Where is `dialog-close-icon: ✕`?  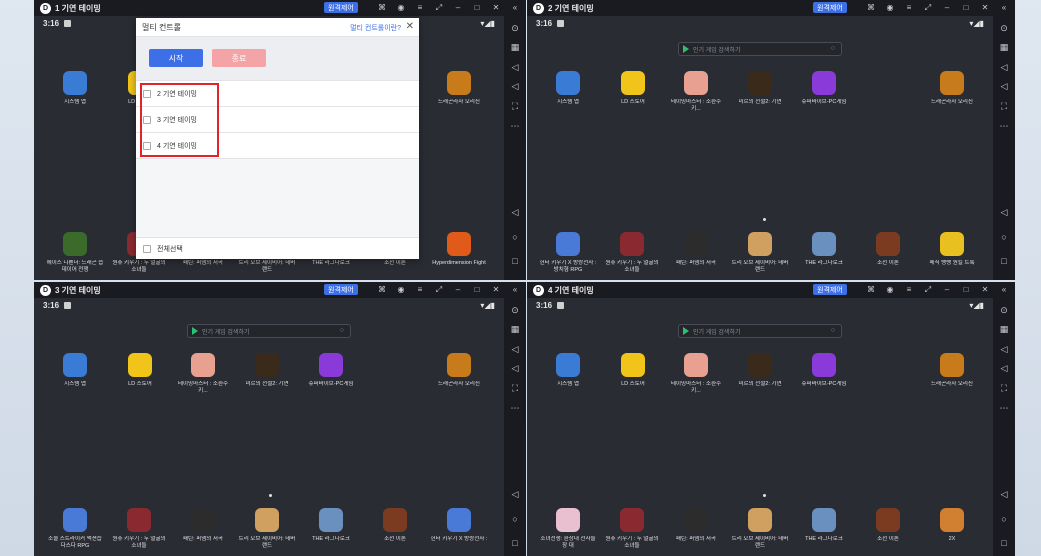
dialog-close-icon: ✕ is located at coordinates (410, 26).